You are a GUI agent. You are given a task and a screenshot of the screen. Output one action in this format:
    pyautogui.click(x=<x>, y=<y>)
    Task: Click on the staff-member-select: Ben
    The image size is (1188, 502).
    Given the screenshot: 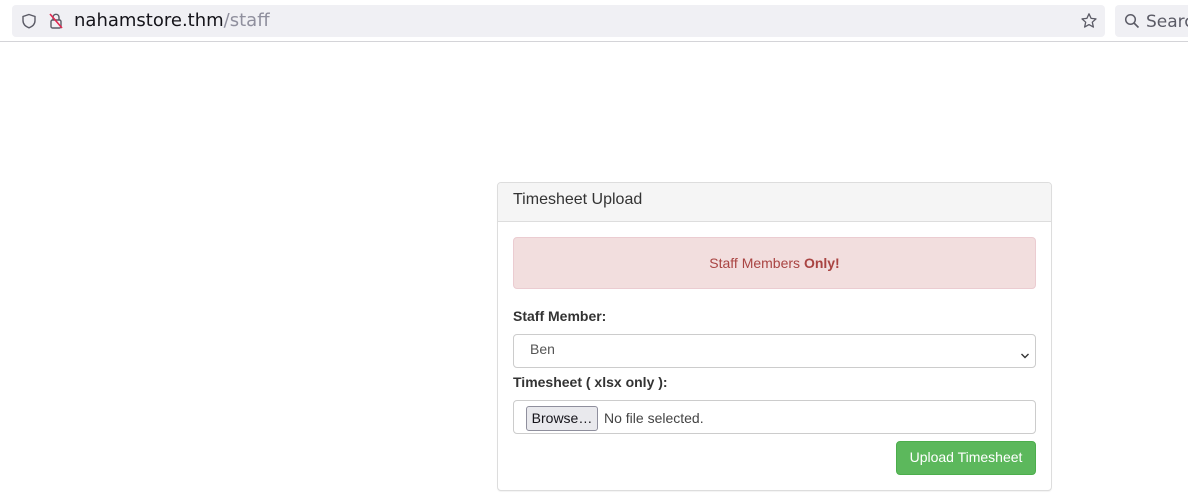 What is the action you would take?
    pyautogui.click(x=774, y=351)
    